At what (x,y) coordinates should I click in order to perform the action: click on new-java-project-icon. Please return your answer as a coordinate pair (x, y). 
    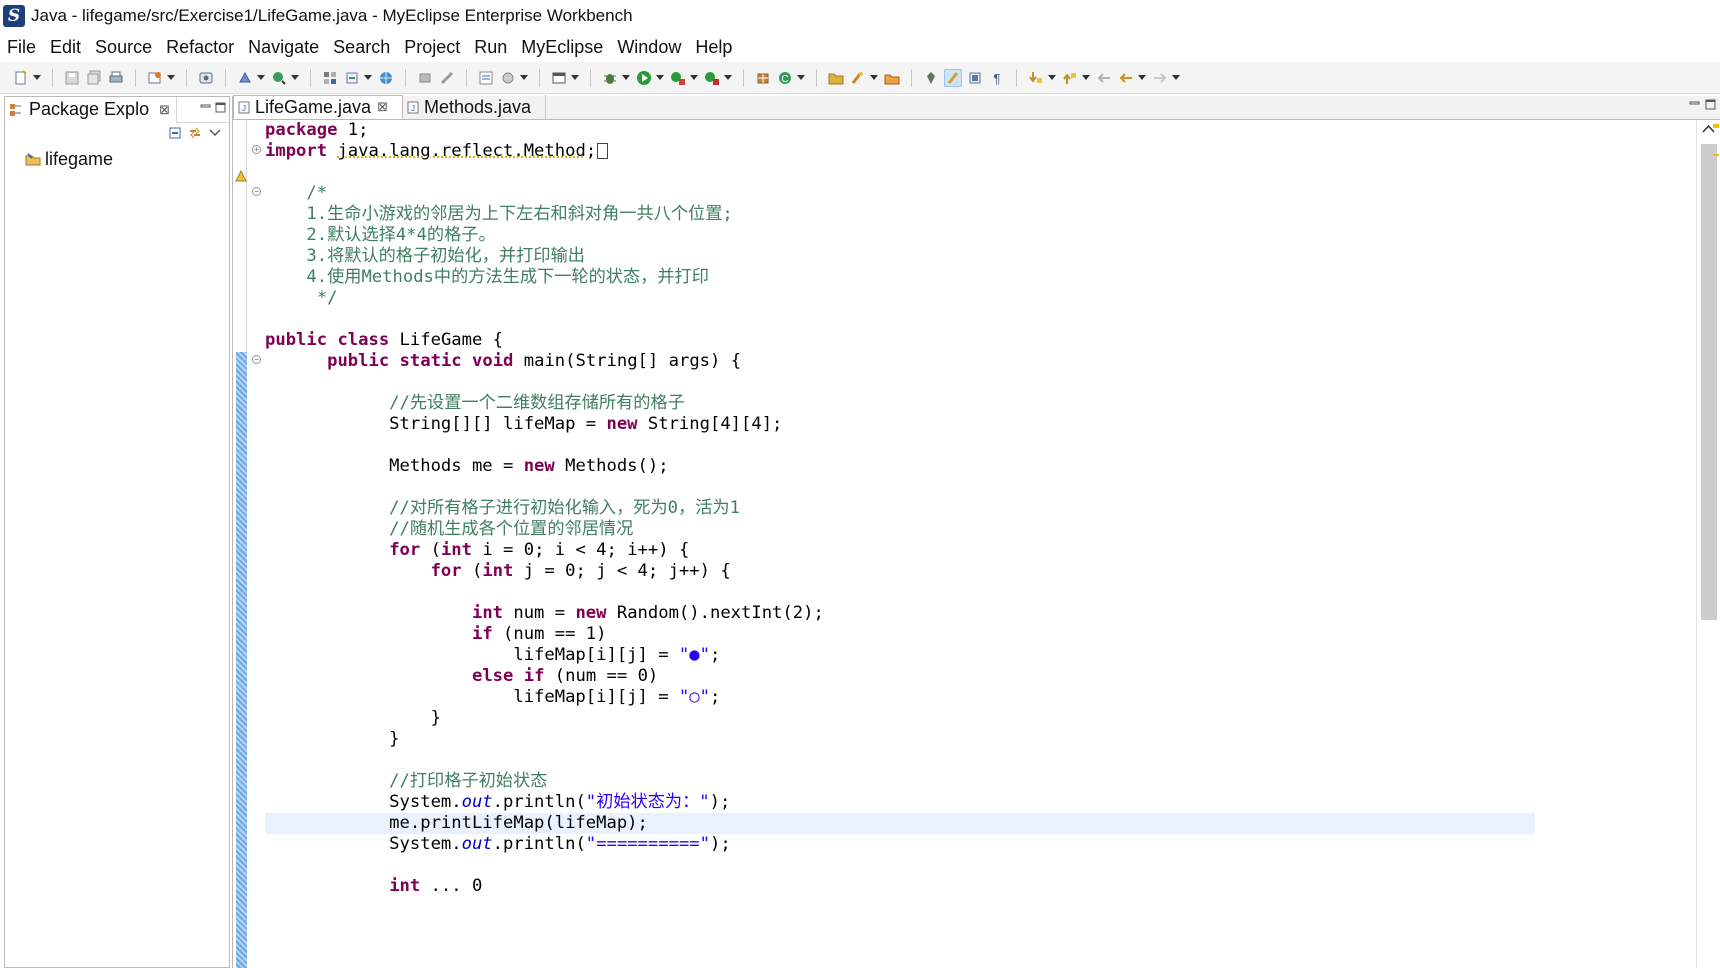
    Looking at the image, I should click on (245, 78).